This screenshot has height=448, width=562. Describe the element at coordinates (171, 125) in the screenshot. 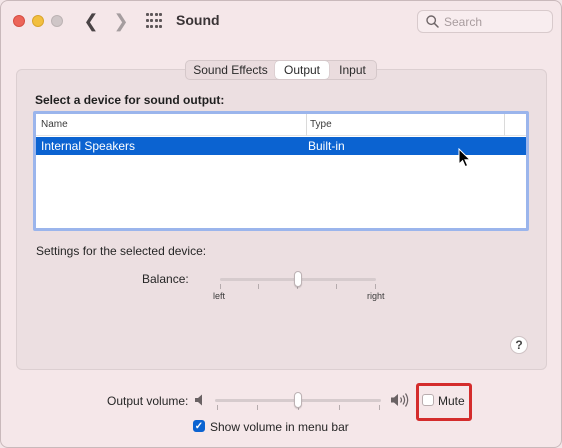

I see `column-header-name: Name` at that location.